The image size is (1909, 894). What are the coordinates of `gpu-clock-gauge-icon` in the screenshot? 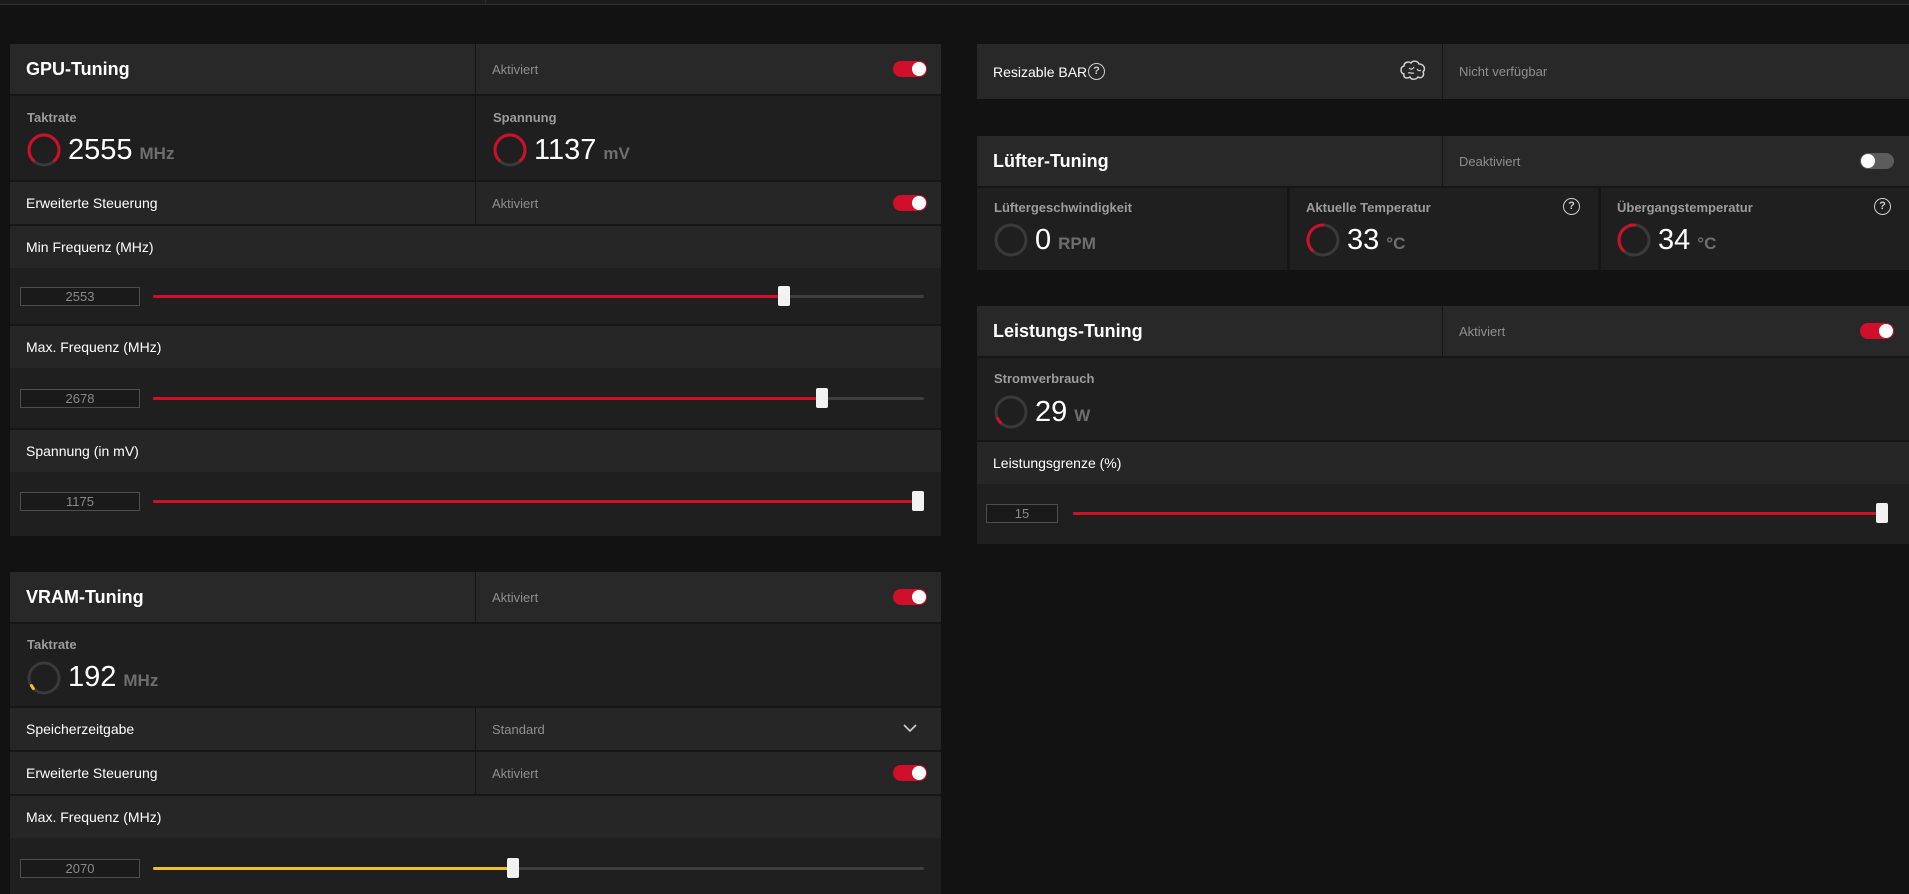 It's located at (44, 150).